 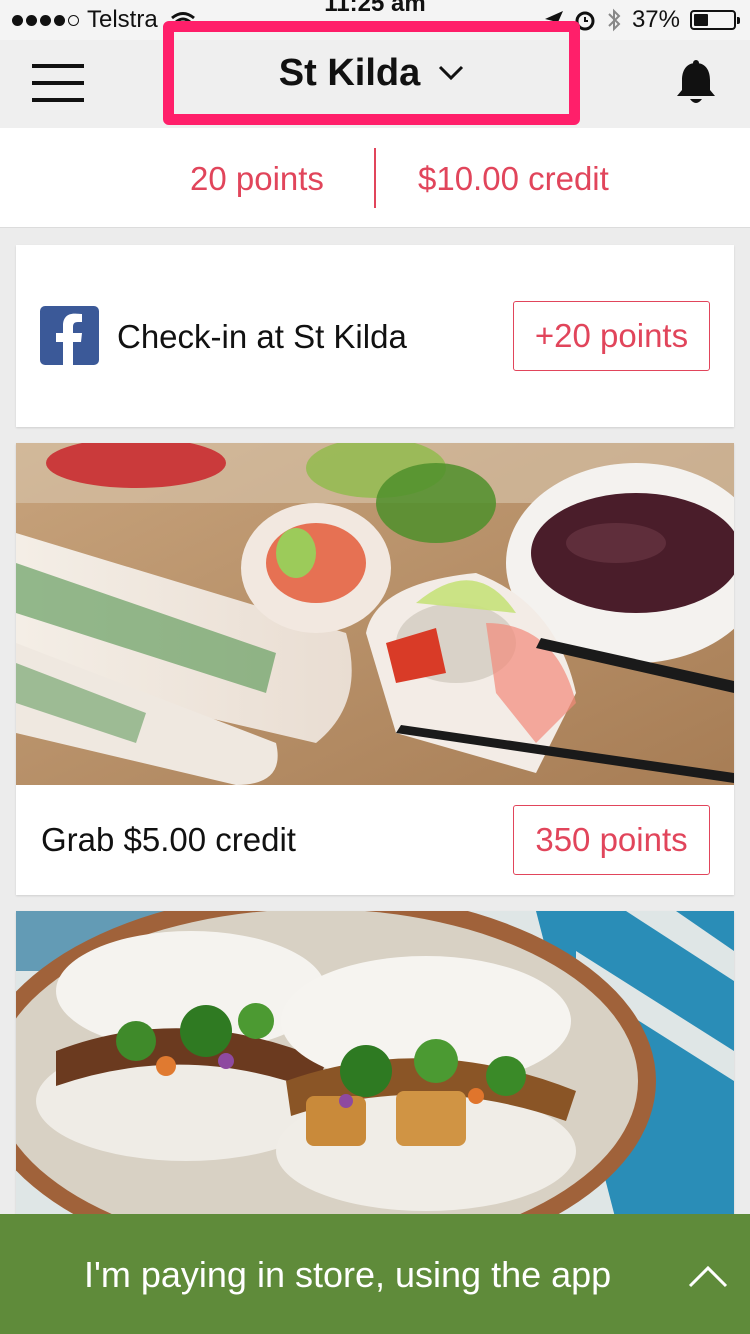 I want to click on checkin-card: Check-in at St Kilda +20 points, so click(x=375, y=336).